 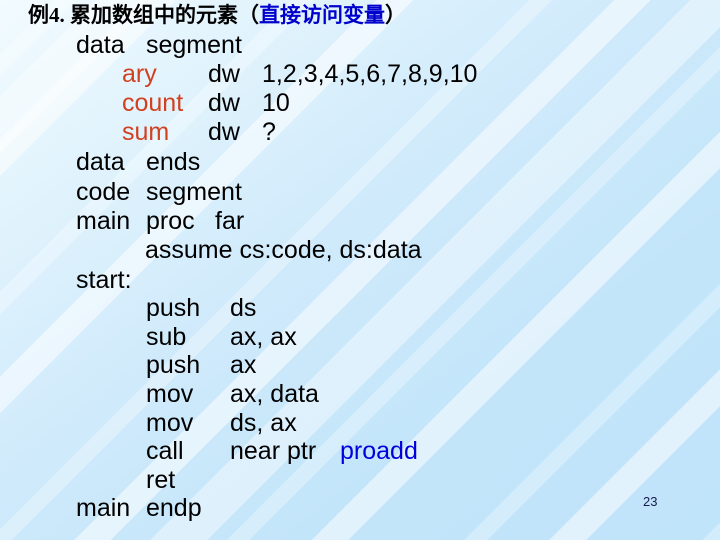 What do you see at coordinates (263, 423) in the screenshot?
I see `code-operand-ds-ax: ds, ax` at bounding box center [263, 423].